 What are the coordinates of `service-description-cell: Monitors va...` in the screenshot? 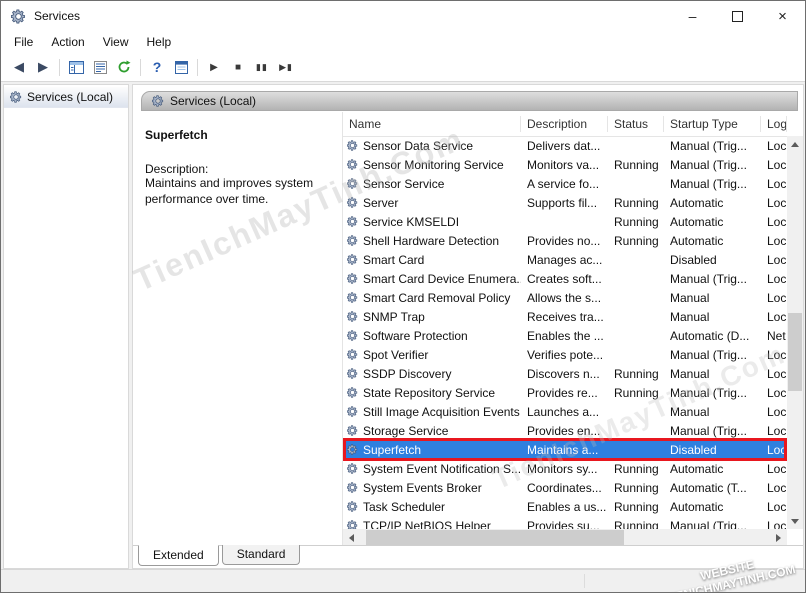 It's located at (563, 164).